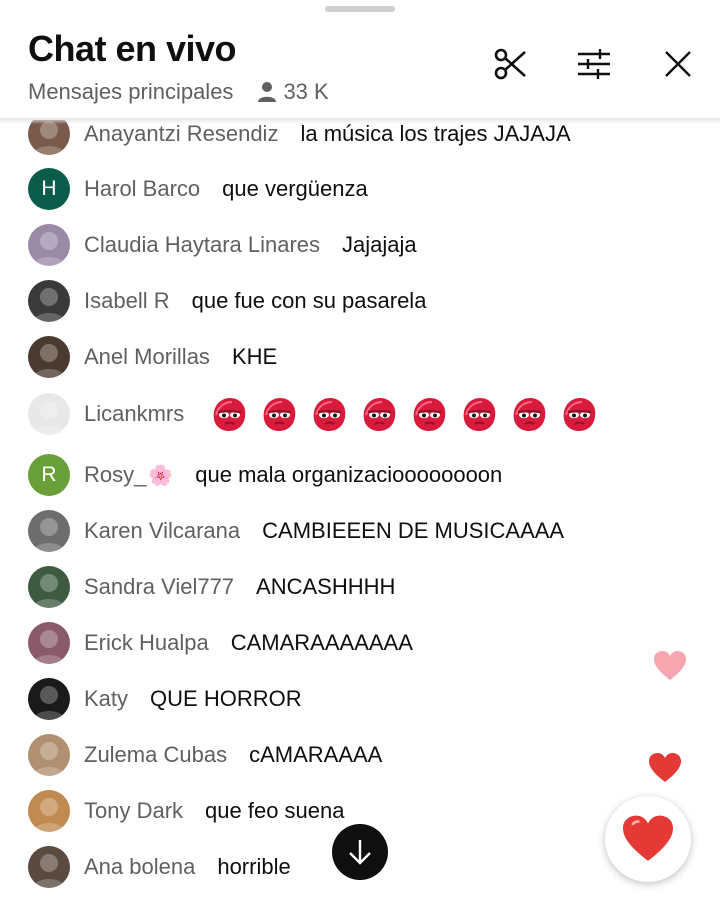 This screenshot has height=902, width=720. I want to click on clip-button, so click(510, 64).